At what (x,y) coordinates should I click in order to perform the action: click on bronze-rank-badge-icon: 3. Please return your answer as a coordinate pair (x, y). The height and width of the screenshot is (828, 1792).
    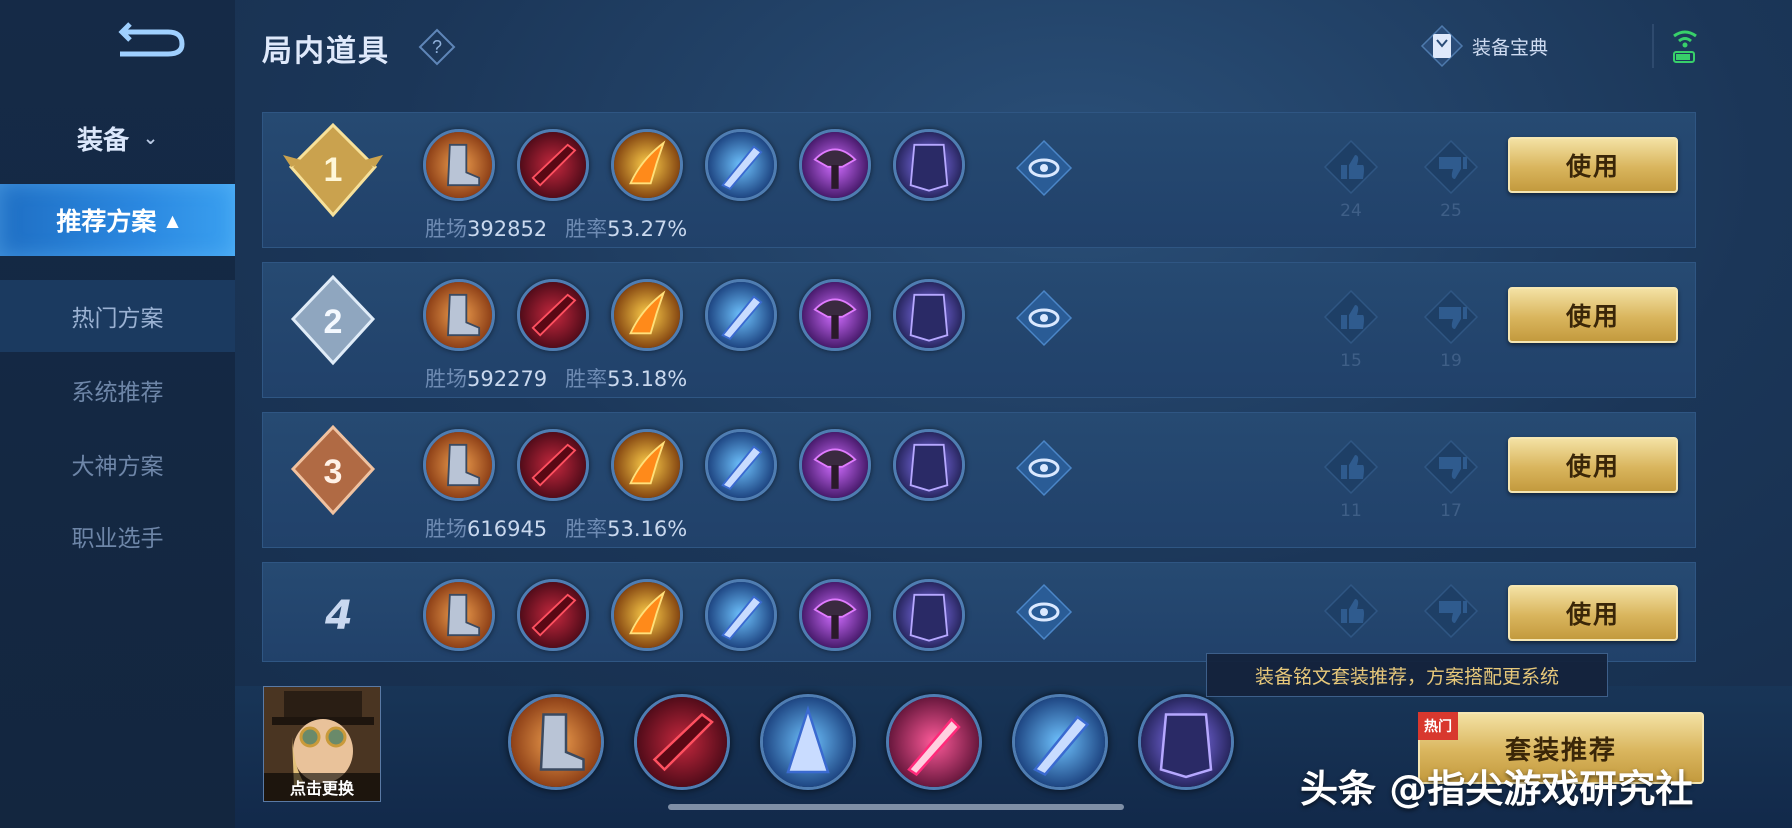
    Looking at the image, I should click on (333, 473).